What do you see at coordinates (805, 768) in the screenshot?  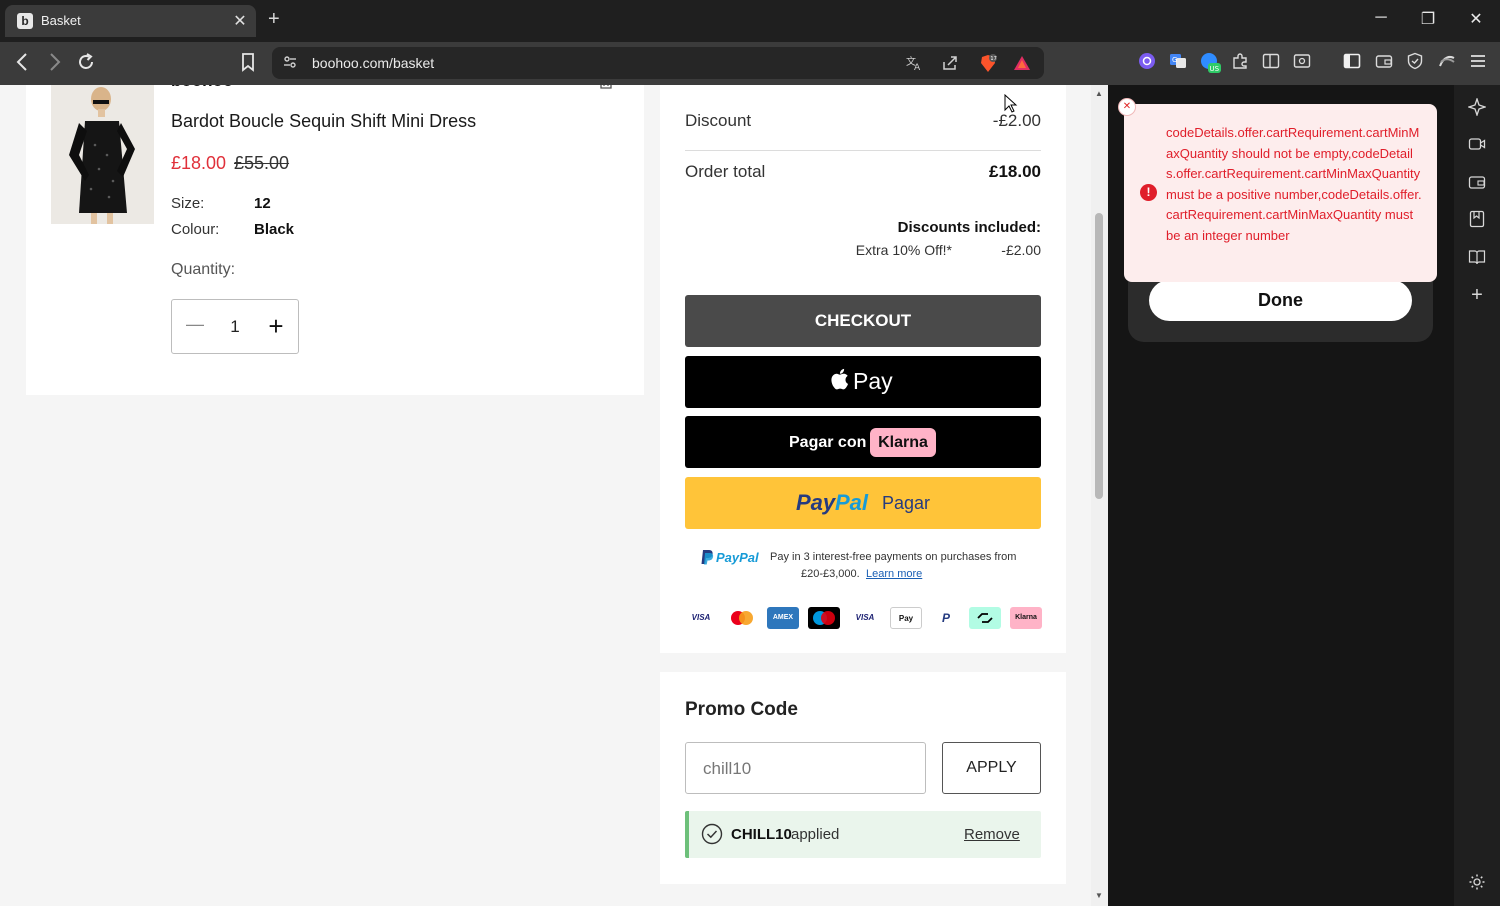 I see `promo-code-input: chill10` at bounding box center [805, 768].